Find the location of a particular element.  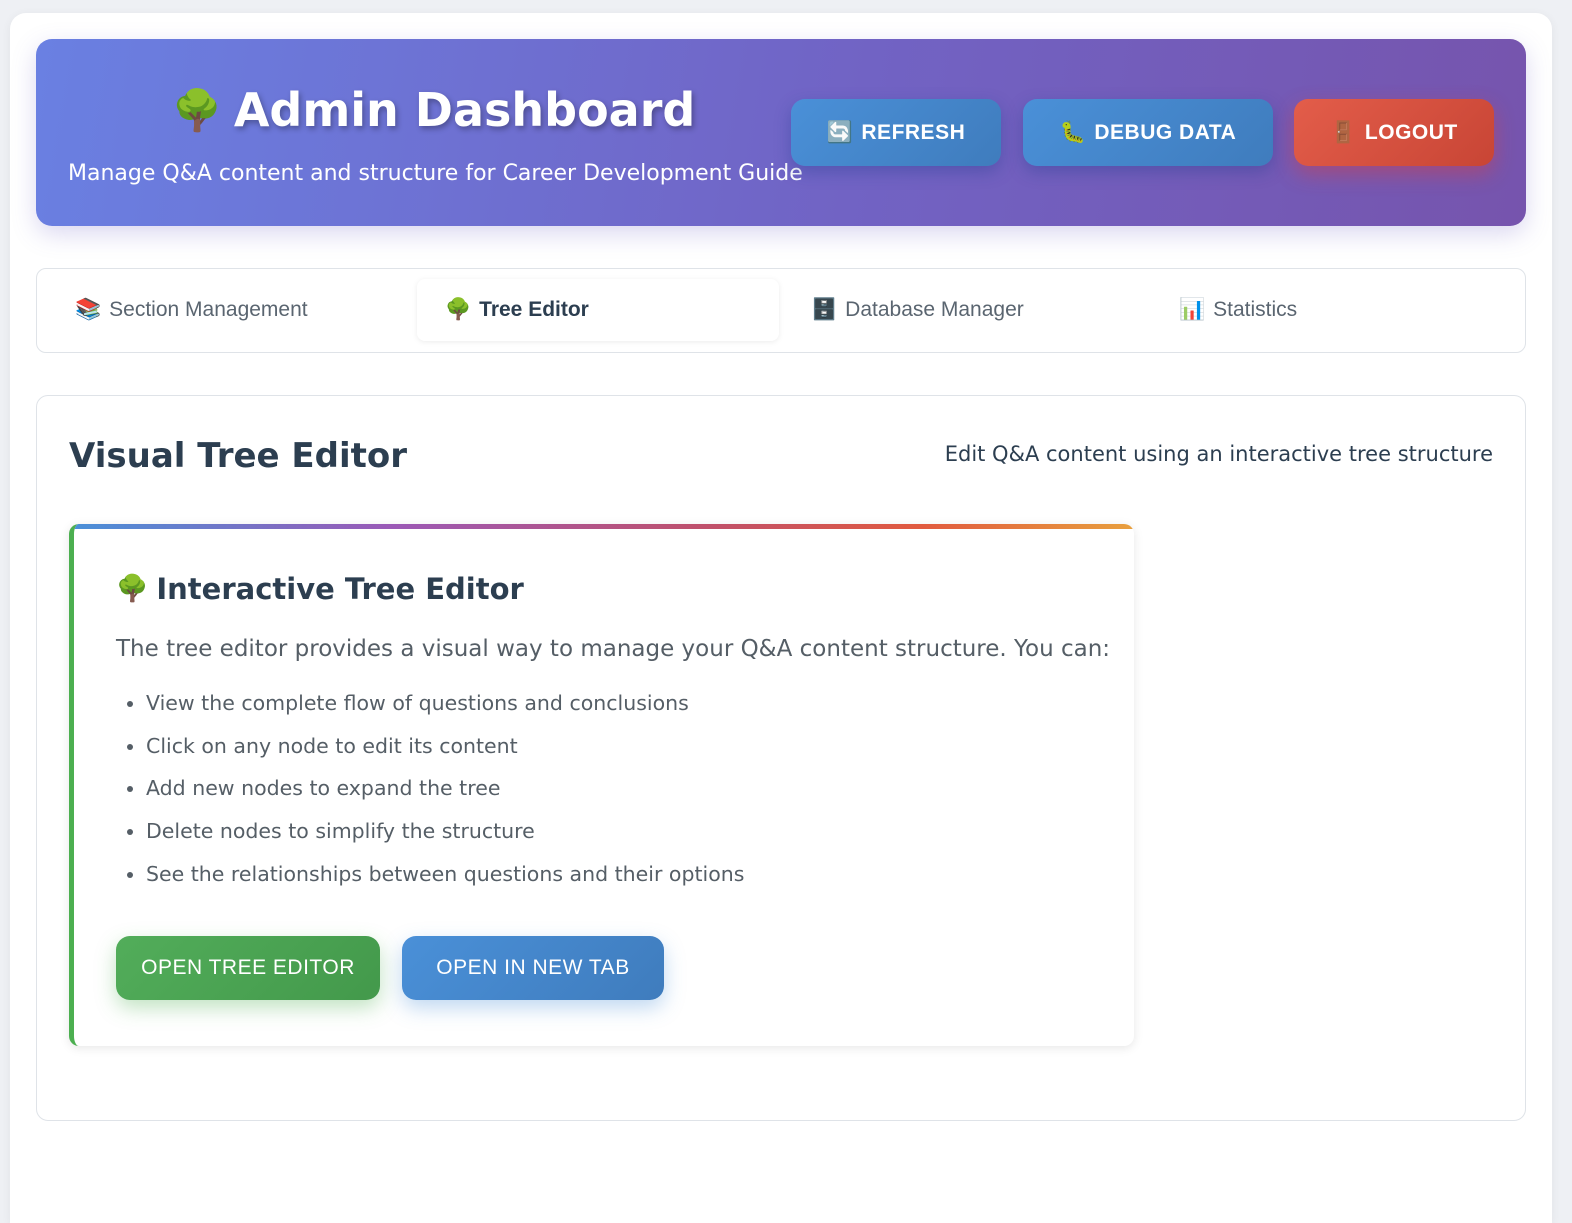

logout-button: 🚪 LOGOUT is located at coordinates (1394, 132).